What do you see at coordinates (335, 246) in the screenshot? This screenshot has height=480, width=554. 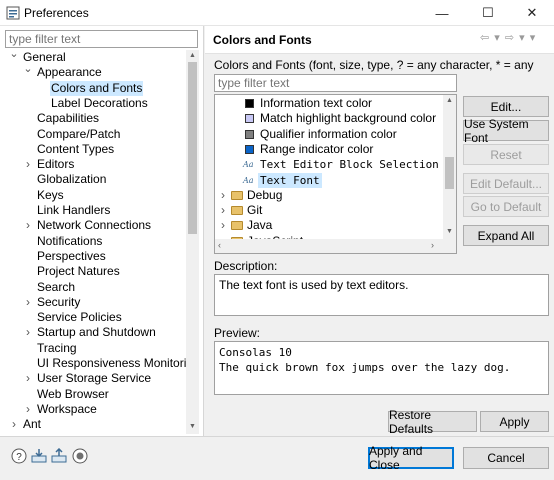 I see `colors-fonts-horizontal-scrollbar: ‹ ›` at bounding box center [335, 246].